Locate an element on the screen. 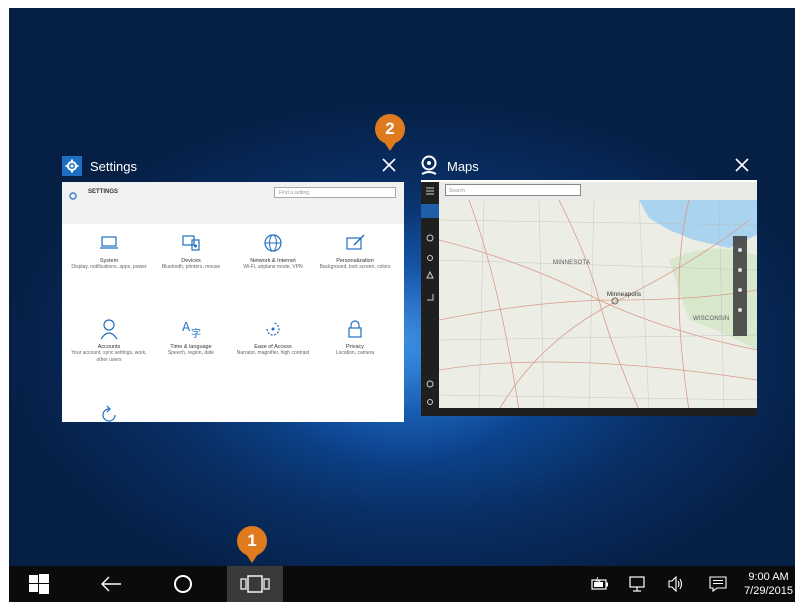 Image resolution: width=803 pixels, height=602 pixels. settings-window-title: Settings is located at coordinates (113, 166).